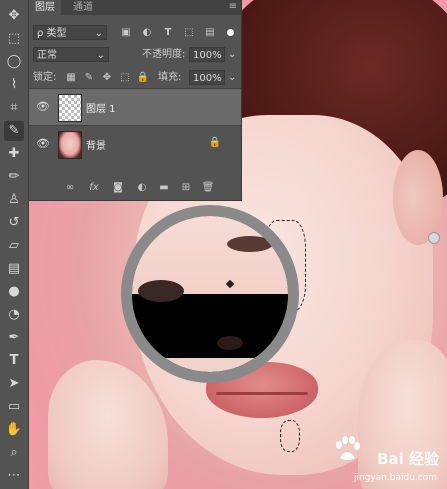 The image size is (447, 489). Describe the element at coordinates (45, 7) in the screenshot. I see `tab-layers: 图层` at that location.